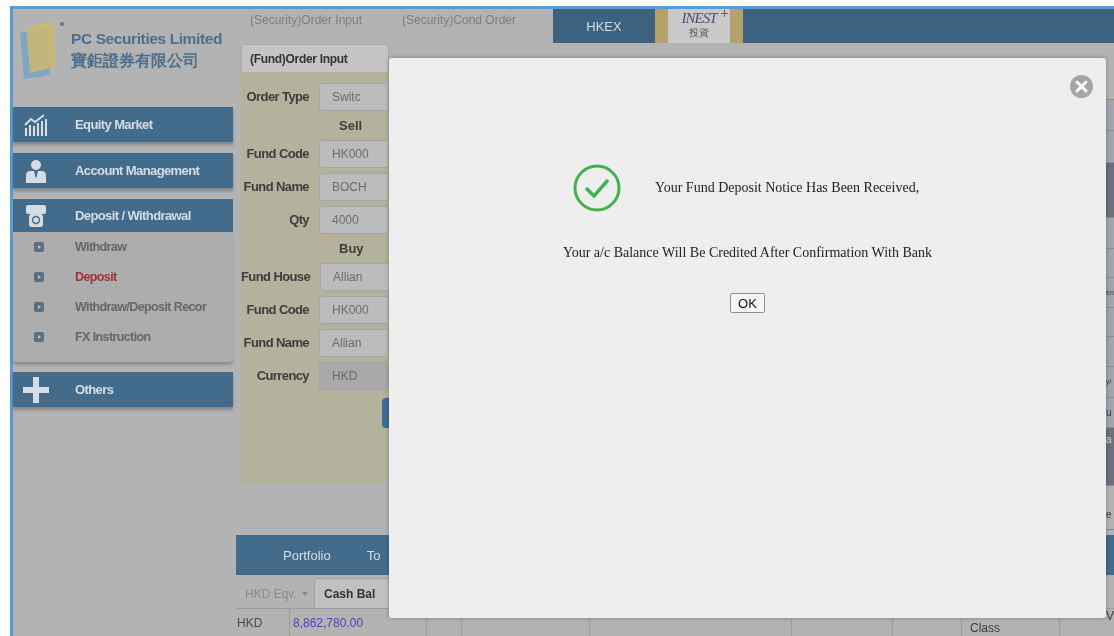 The image size is (1114, 636). Describe the element at coordinates (298, 219) in the screenshot. I see `field-label: Qty` at that location.